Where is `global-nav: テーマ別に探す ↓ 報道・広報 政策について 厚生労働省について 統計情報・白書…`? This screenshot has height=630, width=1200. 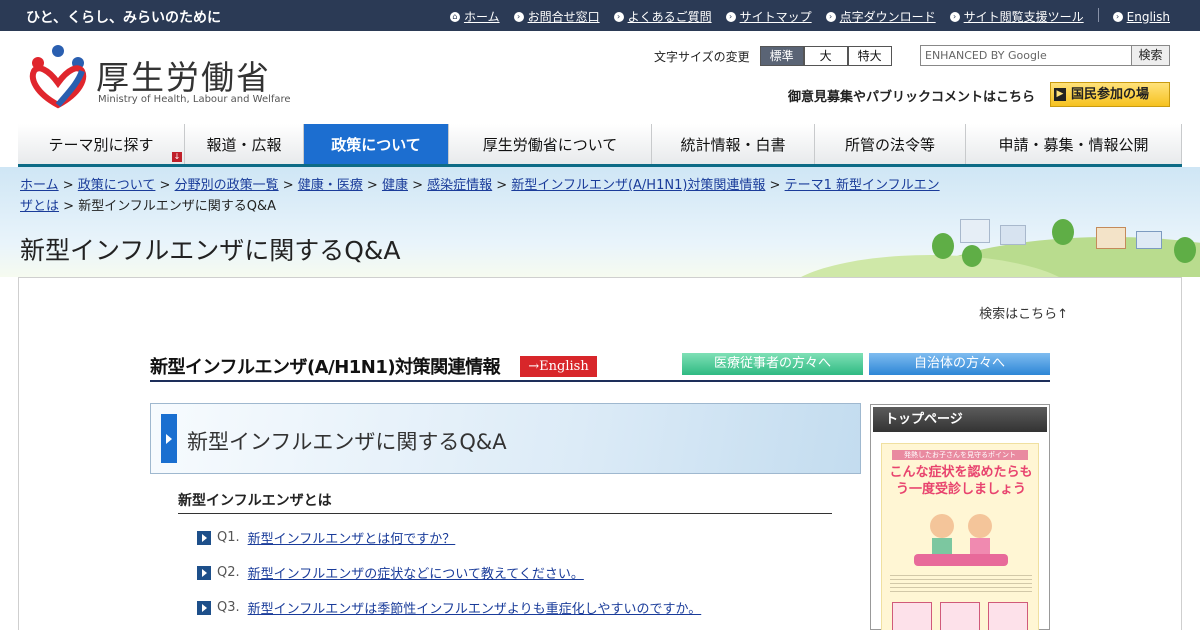
global-nav: テーマ別に探す ↓ 報道・広報 政策について 厚生労働省について 統計情報・白書… is located at coordinates (600, 145).